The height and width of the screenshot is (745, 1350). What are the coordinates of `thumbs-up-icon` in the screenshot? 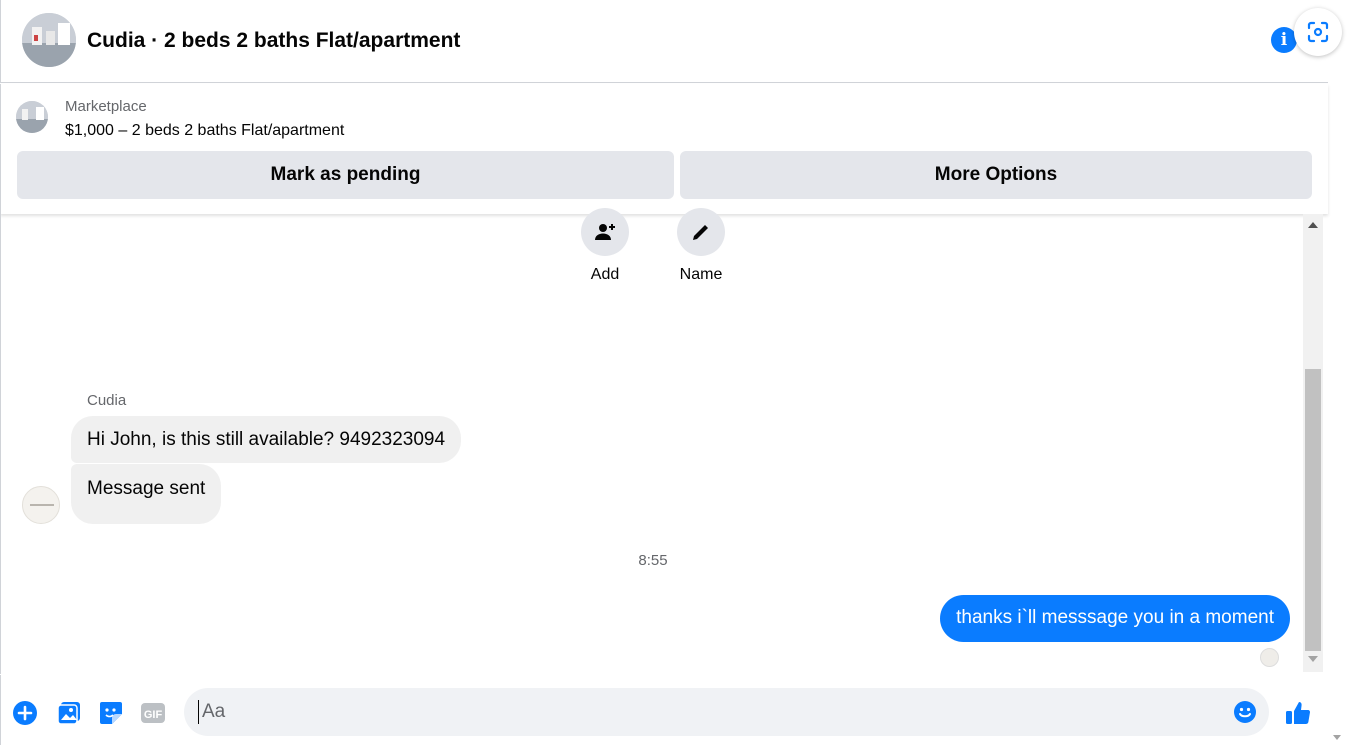 It's located at (1298, 713).